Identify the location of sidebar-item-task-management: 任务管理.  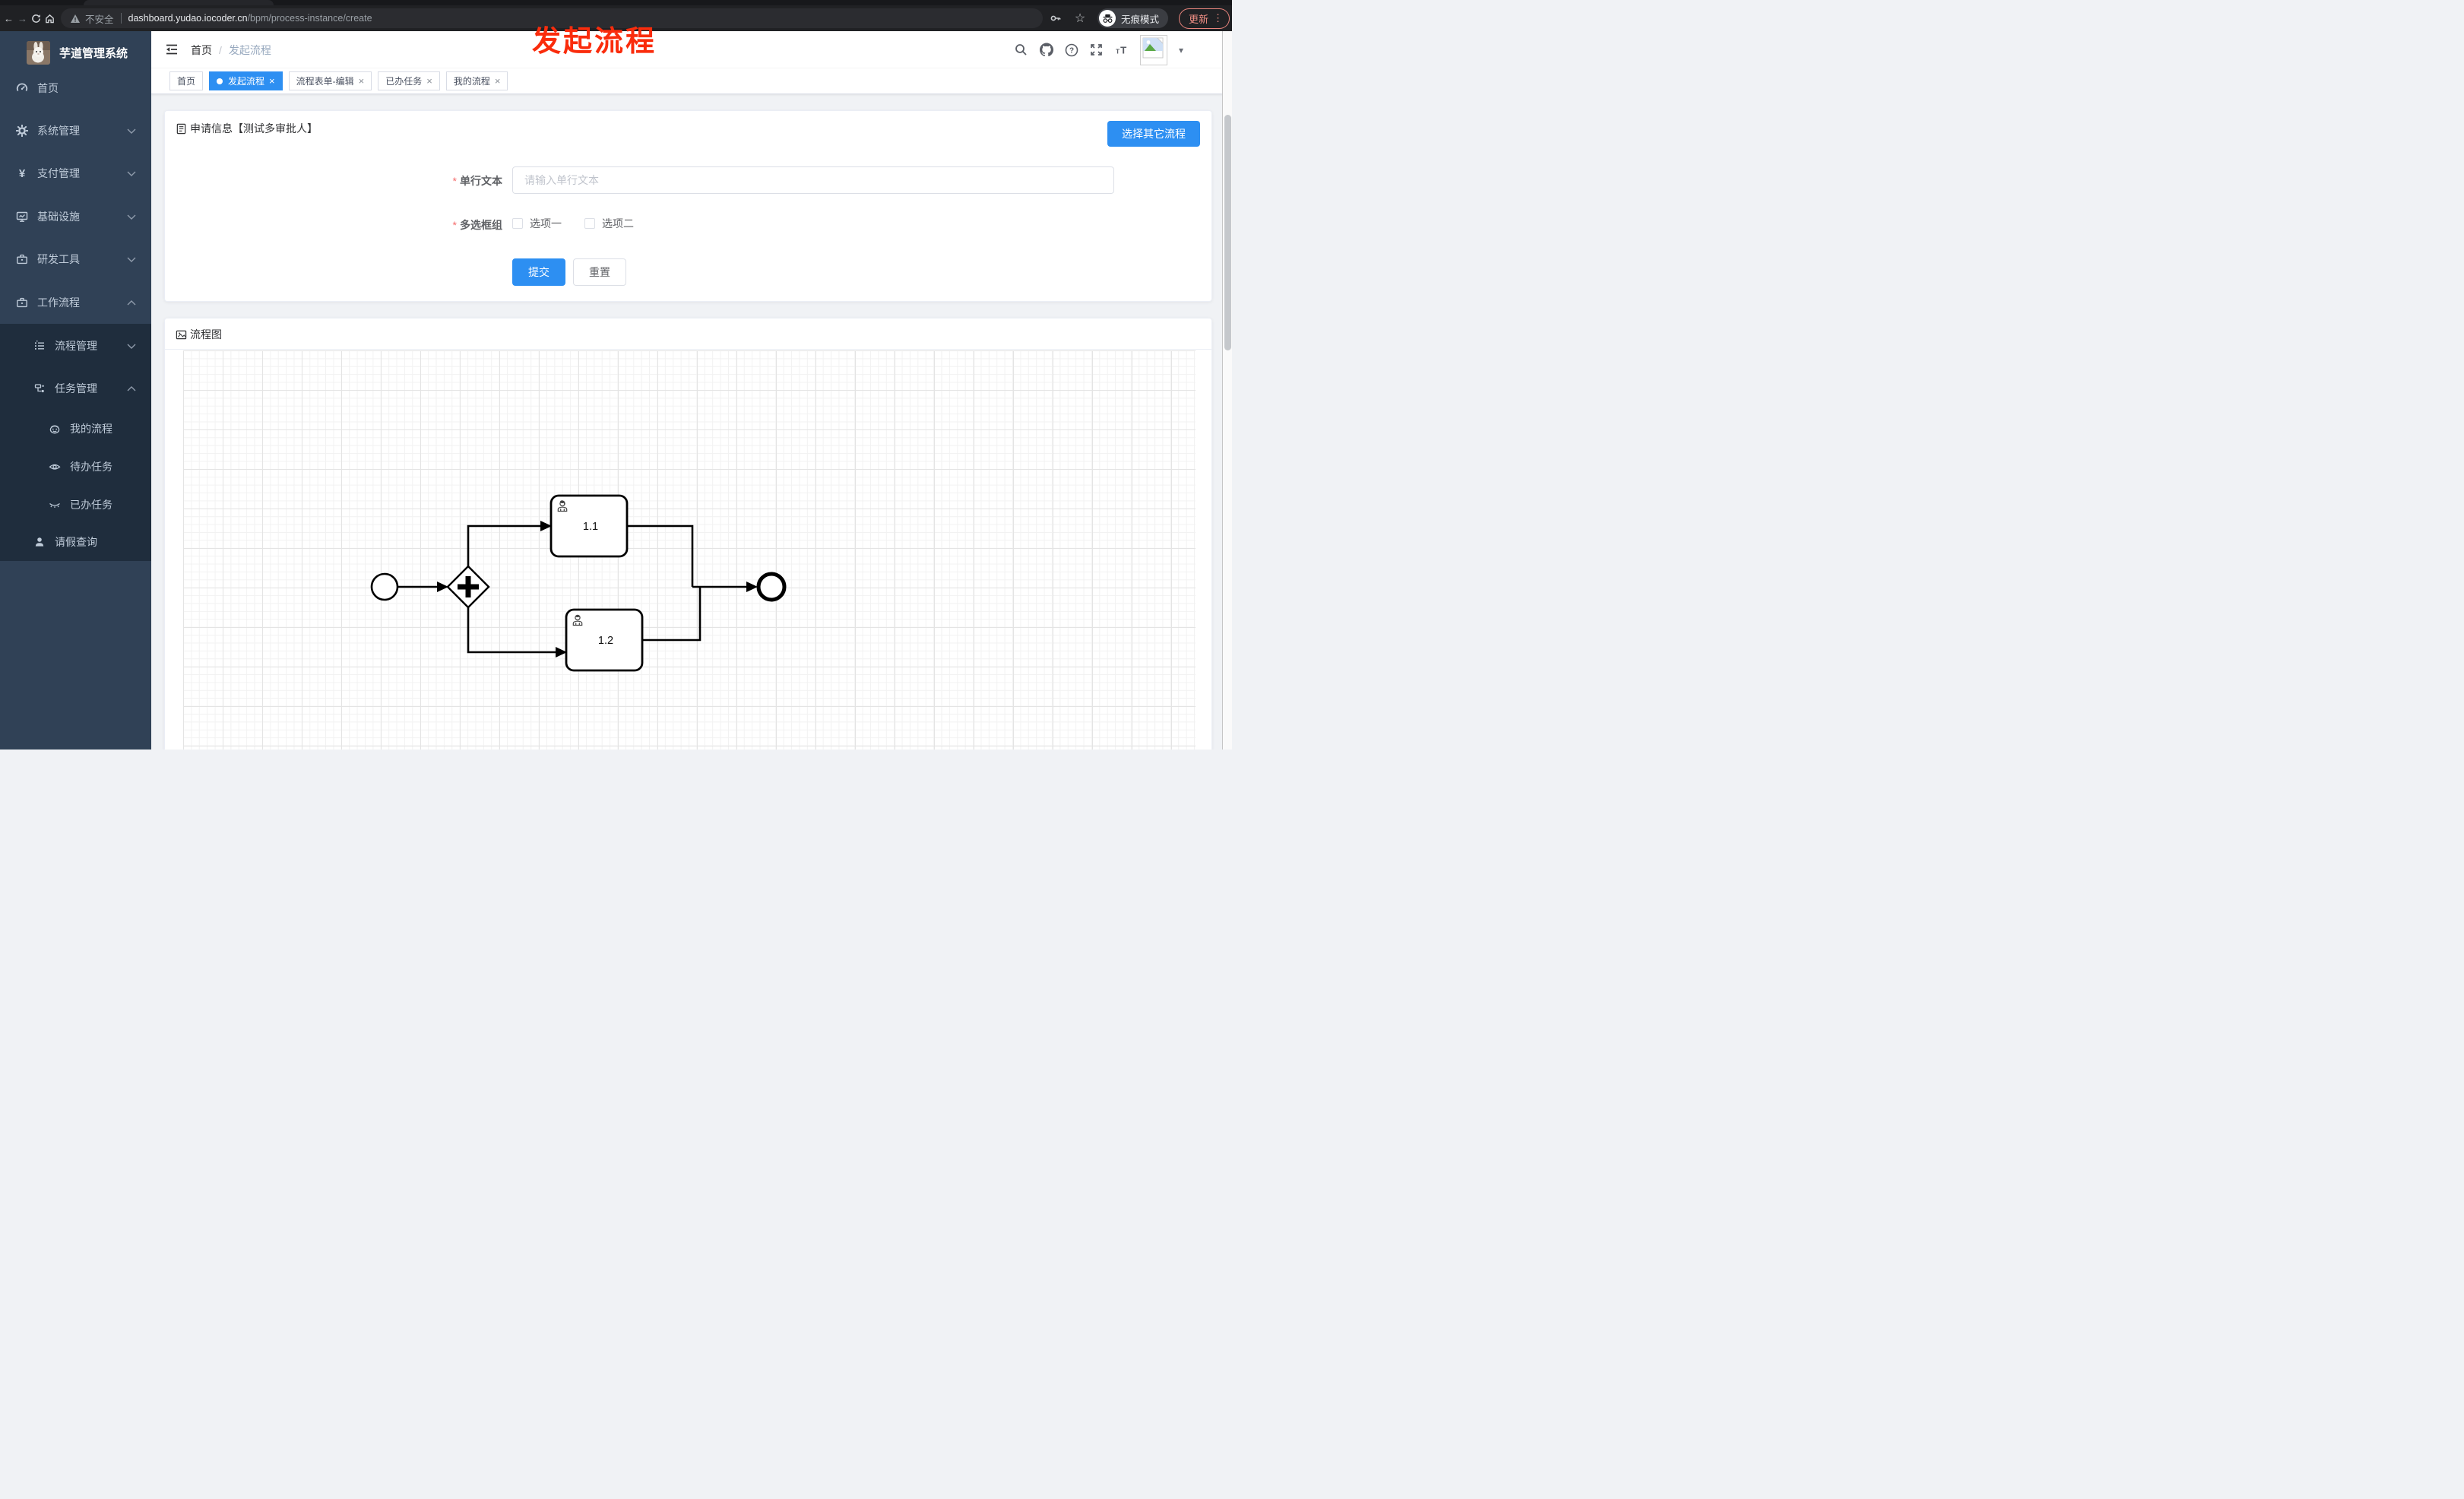
(75, 388).